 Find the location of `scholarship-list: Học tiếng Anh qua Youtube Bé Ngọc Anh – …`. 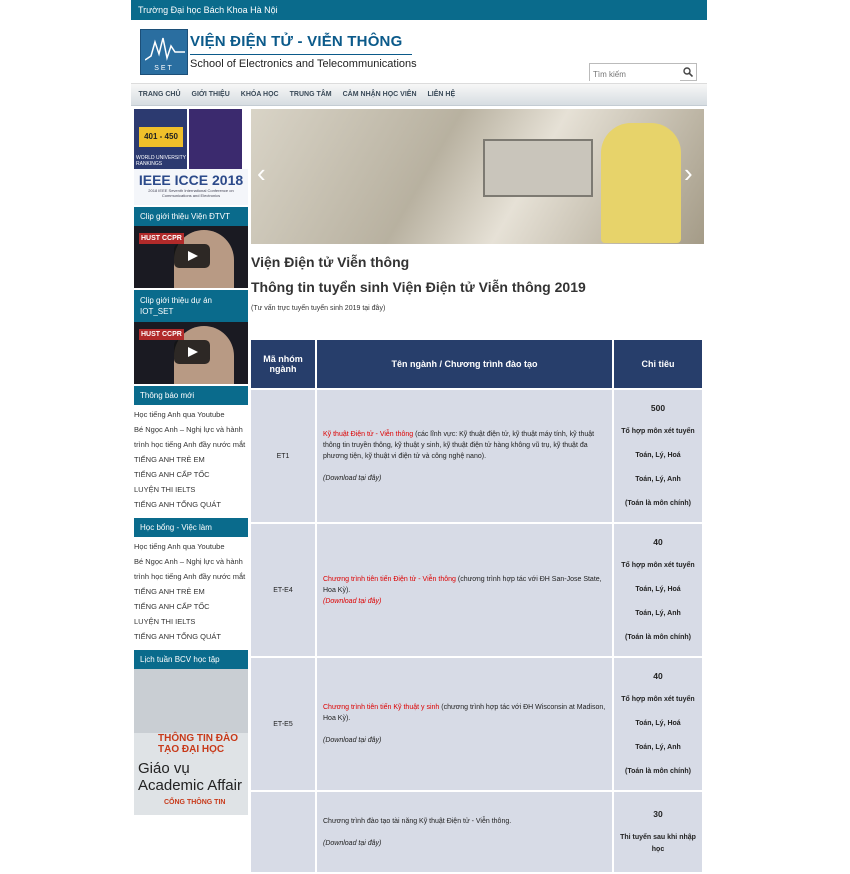

scholarship-list: Học tiếng Anh qua Youtube Bé Ngọc Anh – … is located at coordinates (191, 592).